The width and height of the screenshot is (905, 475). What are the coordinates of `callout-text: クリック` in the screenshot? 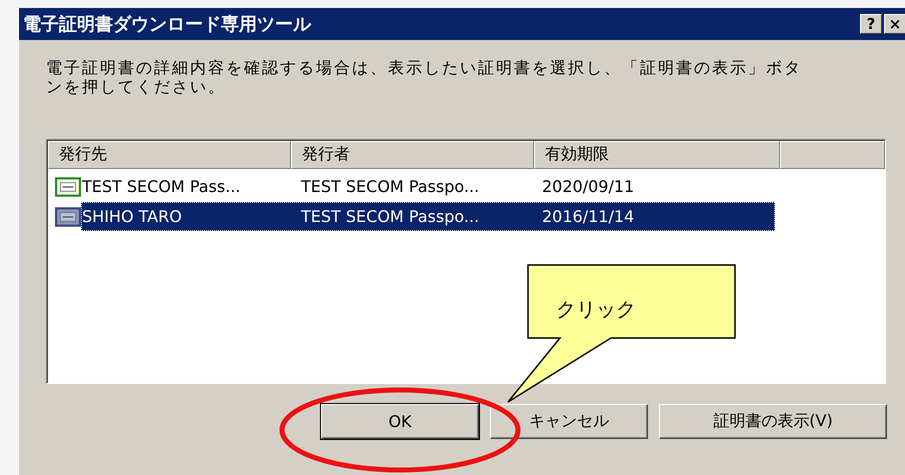 It's located at (596, 309).